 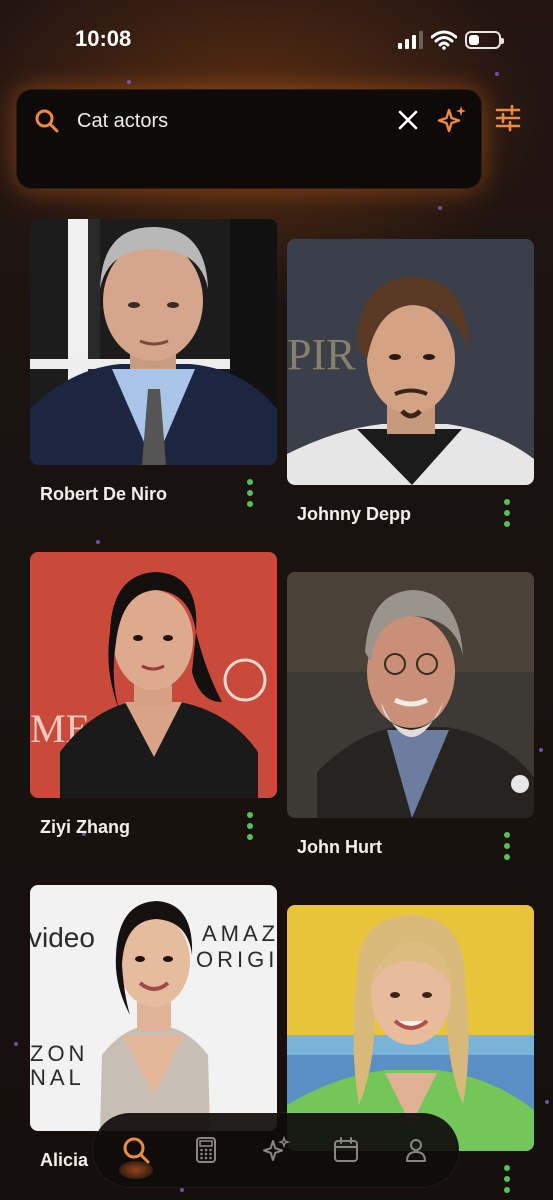 What do you see at coordinates (85, 827) in the screenshot?
I see `actor-name: Ziyi Zhang` at bounding box center [85, 827].